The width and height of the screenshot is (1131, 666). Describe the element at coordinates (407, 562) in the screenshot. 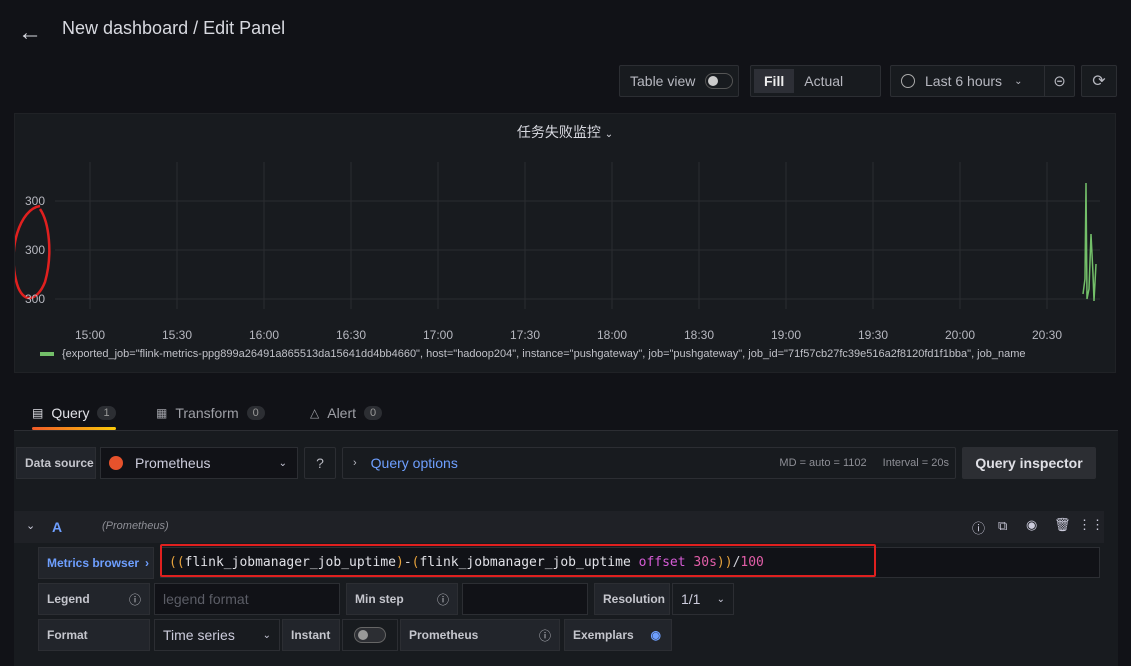

I see `expr-operator: -` at that location.